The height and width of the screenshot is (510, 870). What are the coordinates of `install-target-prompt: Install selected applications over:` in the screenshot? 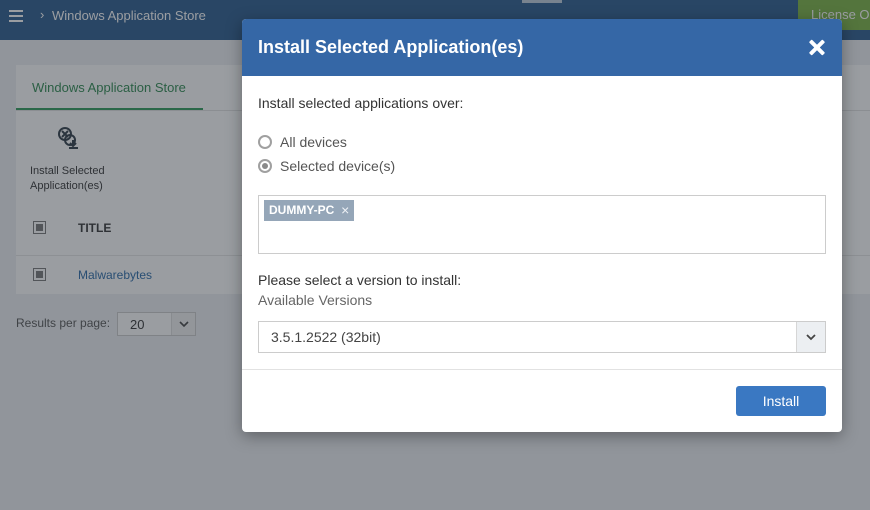 It's located at (361, 103).